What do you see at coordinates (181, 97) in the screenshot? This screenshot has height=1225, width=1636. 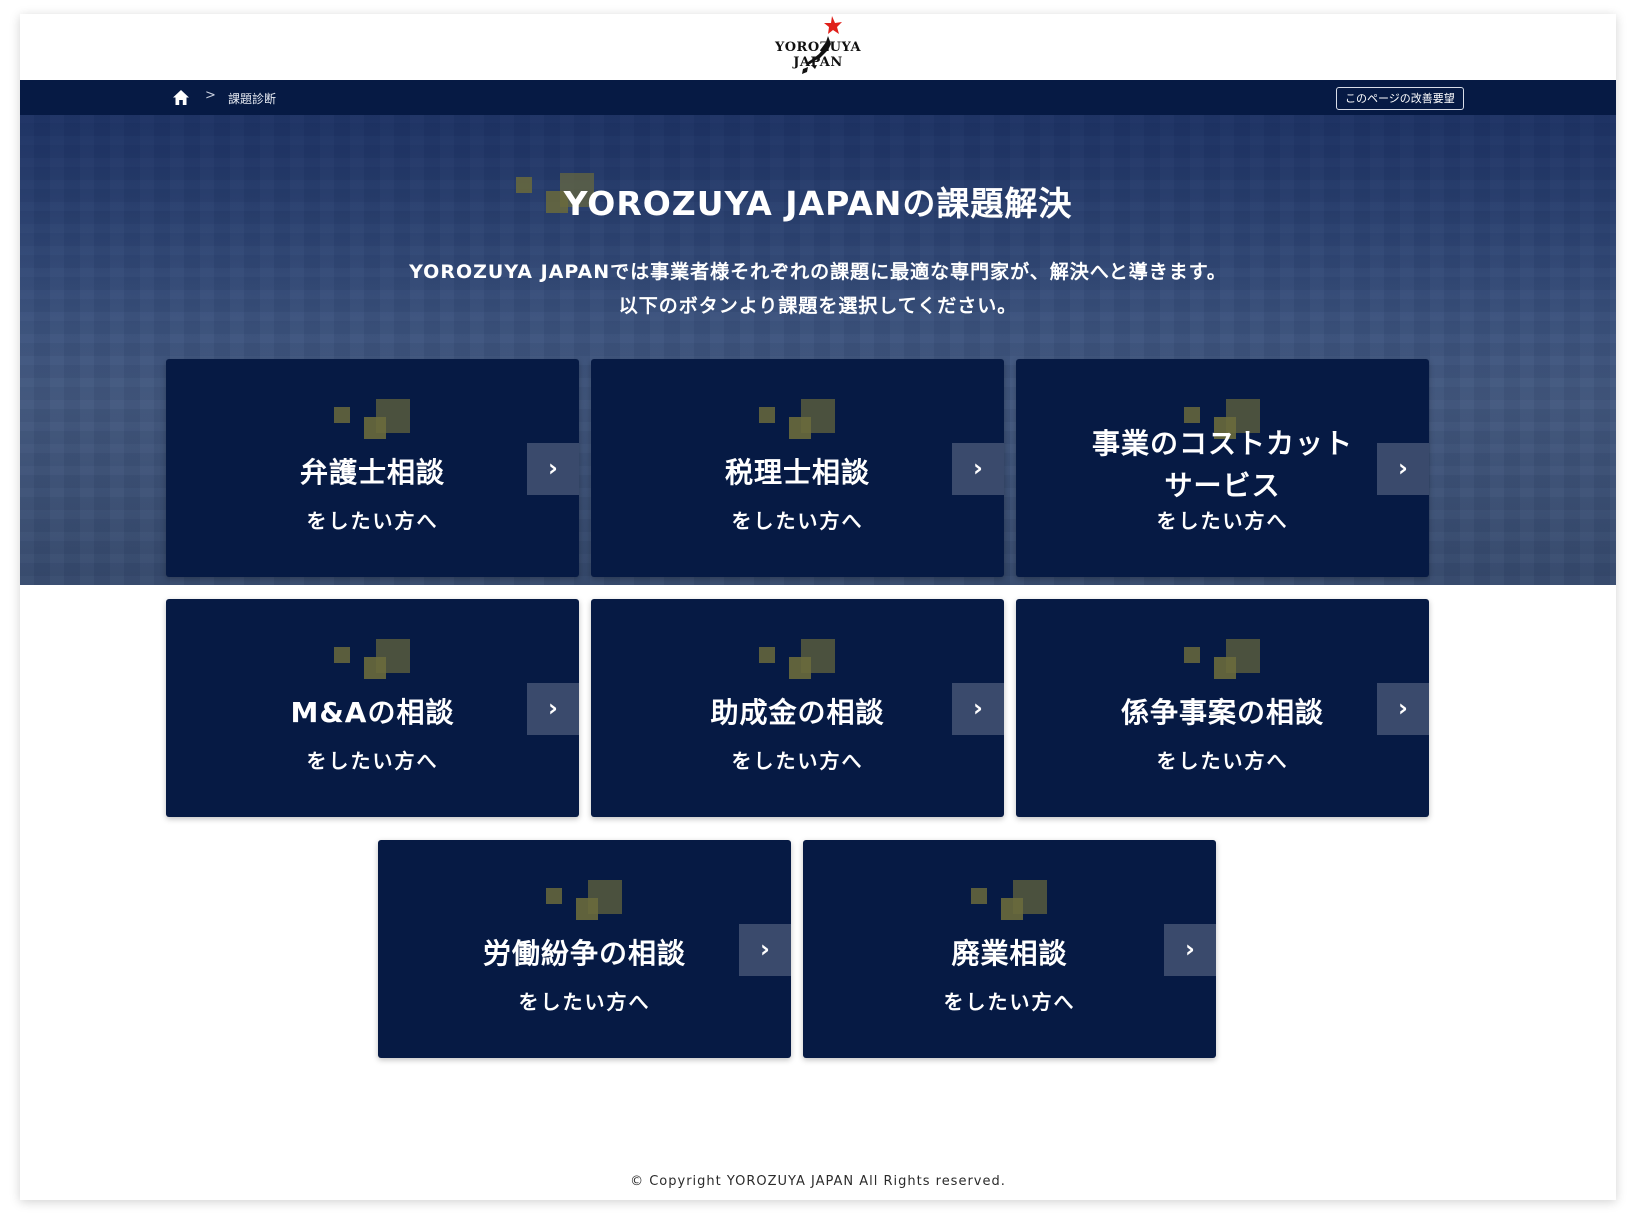 I see `home-icon` at bounding box center [181, 97].